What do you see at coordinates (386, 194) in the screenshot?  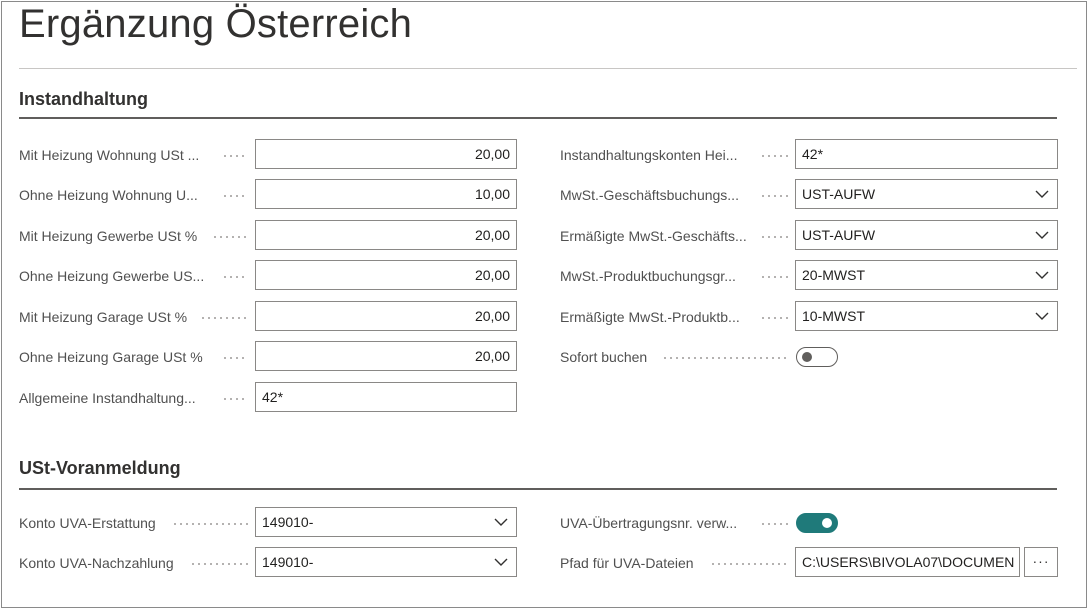 I see `ohne-heizung-wohnung-input: 10,00` at bounding box center [386, 194].